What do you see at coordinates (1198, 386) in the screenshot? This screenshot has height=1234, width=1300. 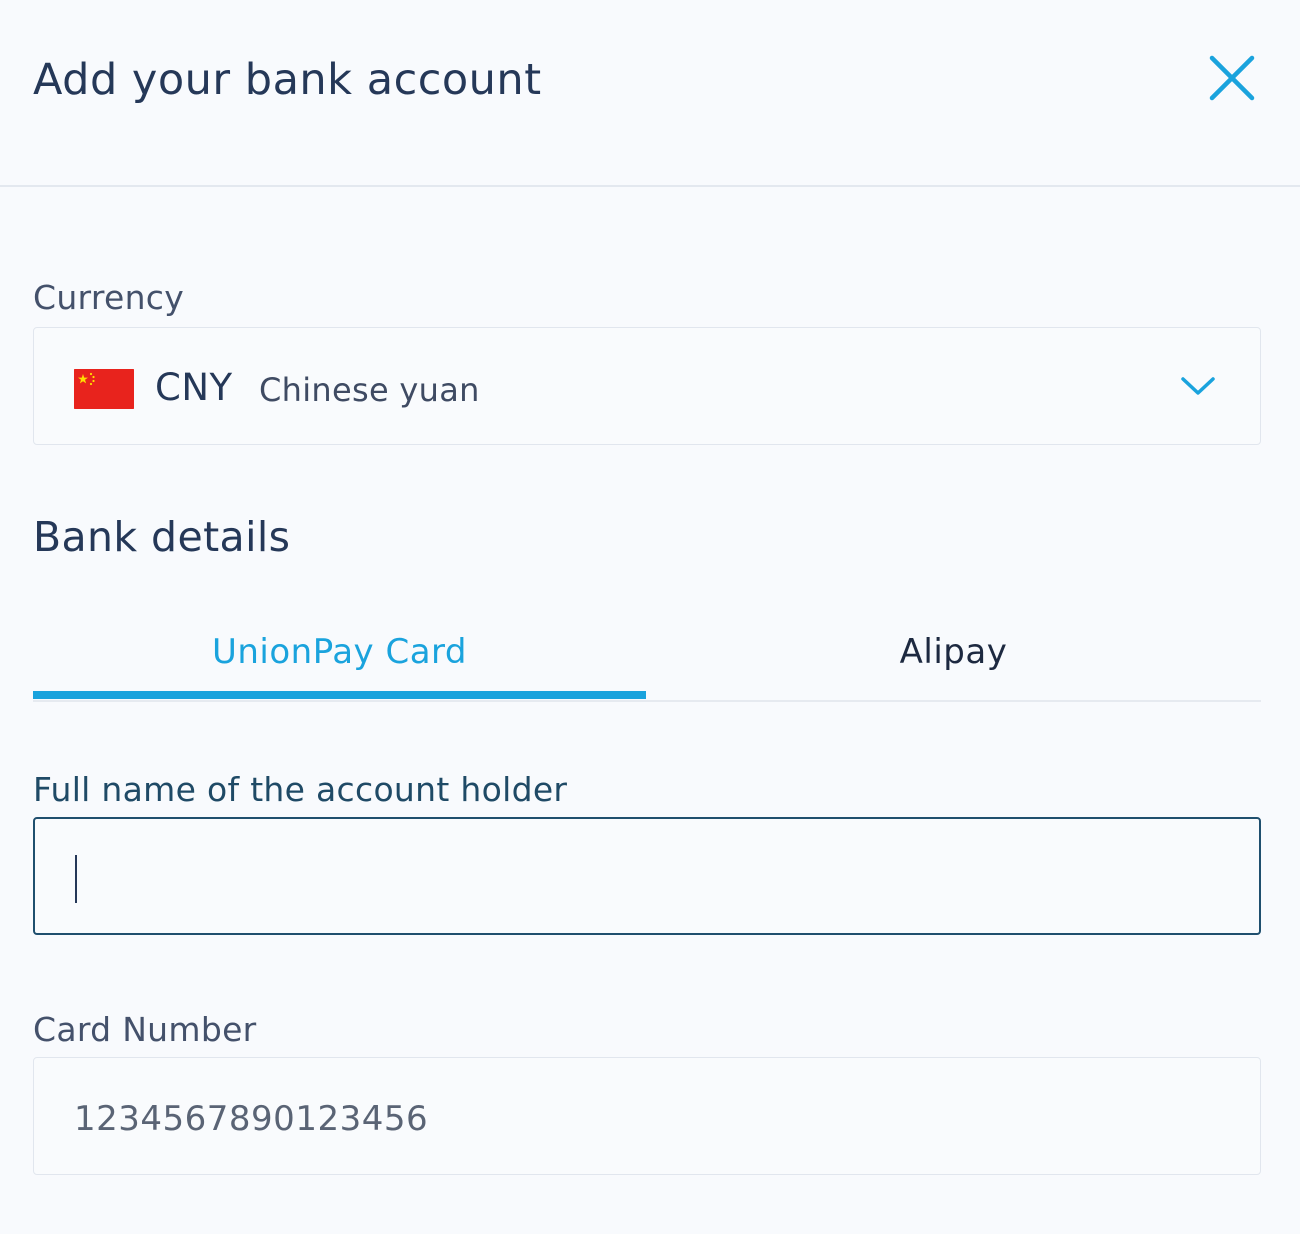 I see `chevron-down-icon` at bounding box center [1198, 386].